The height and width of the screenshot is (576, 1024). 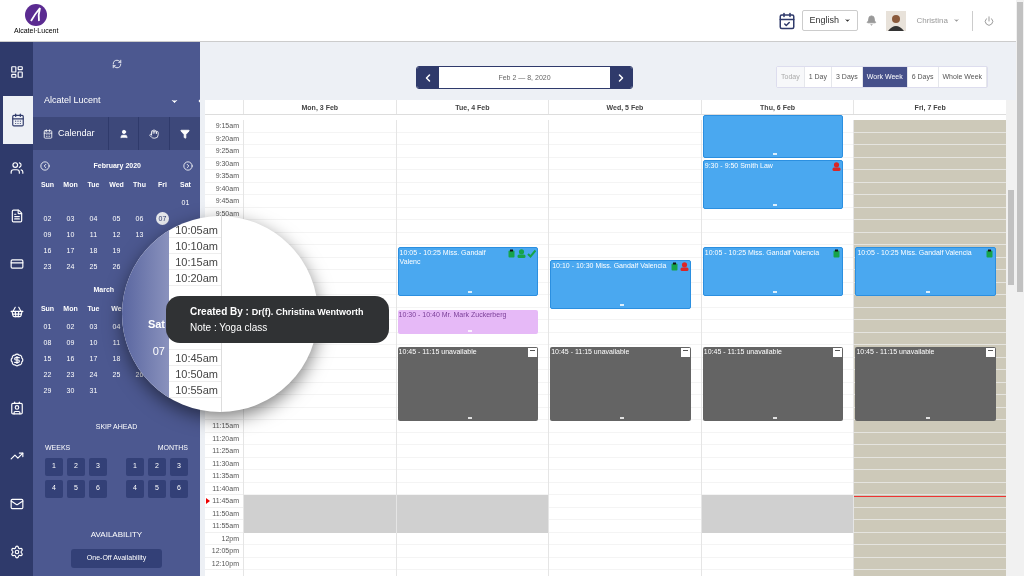 What do you see at coordinates (428, 77) in the screenshot?
I see `previous-week-button` at bounding box center [428, 77].